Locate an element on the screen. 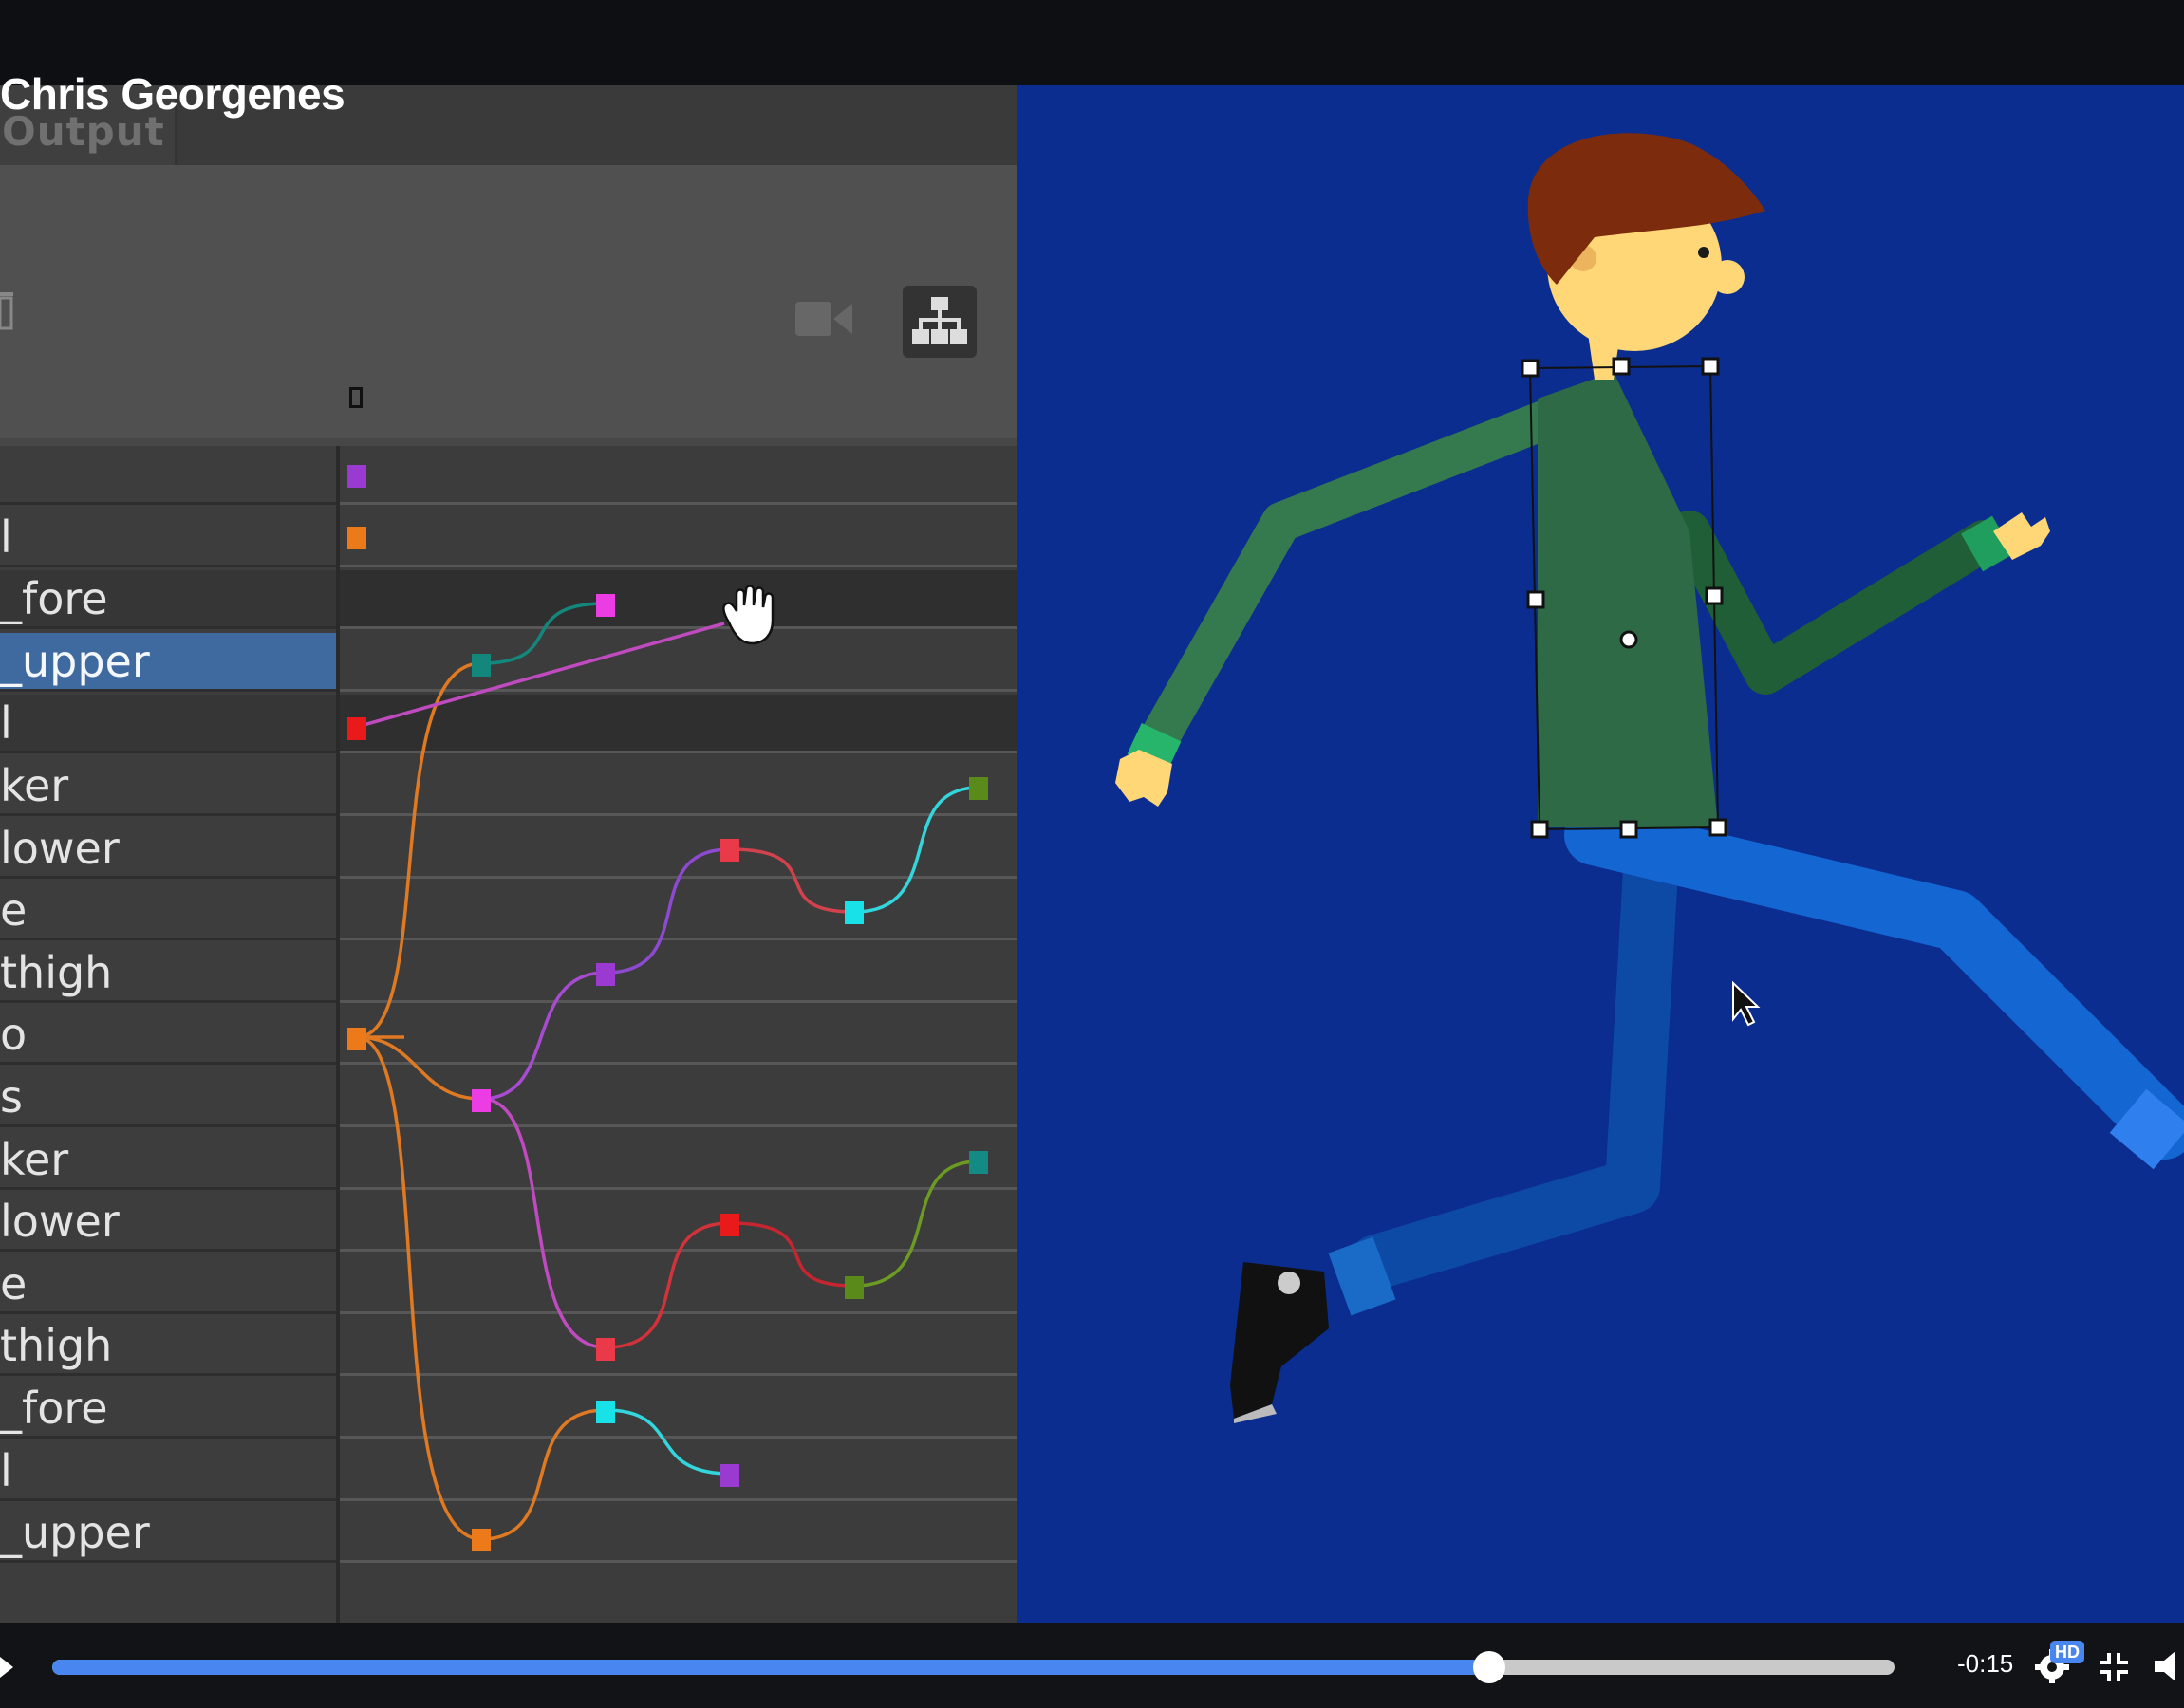 The width and height of the screenshot is (2184, 1708). layer-name: o is located at coordinates (14, 1035).